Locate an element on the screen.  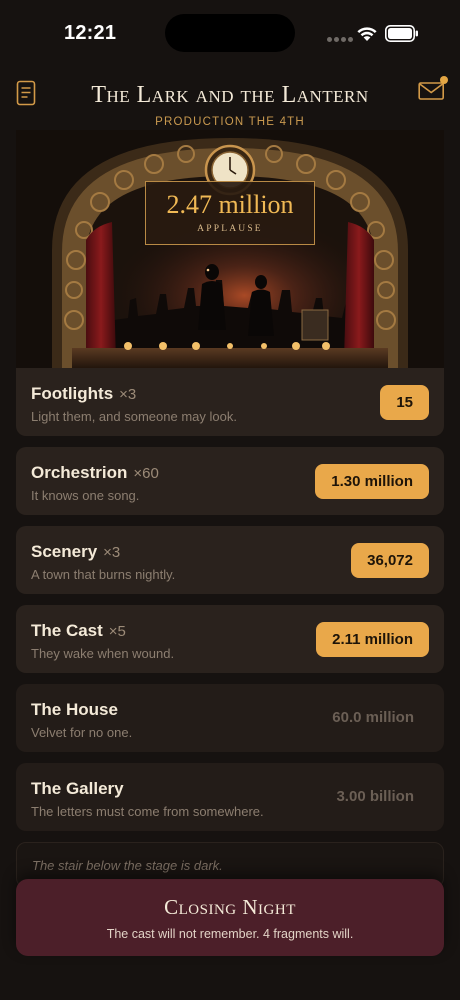
upgrade-description: They wake when wound. is located at coordinates (103, 653).